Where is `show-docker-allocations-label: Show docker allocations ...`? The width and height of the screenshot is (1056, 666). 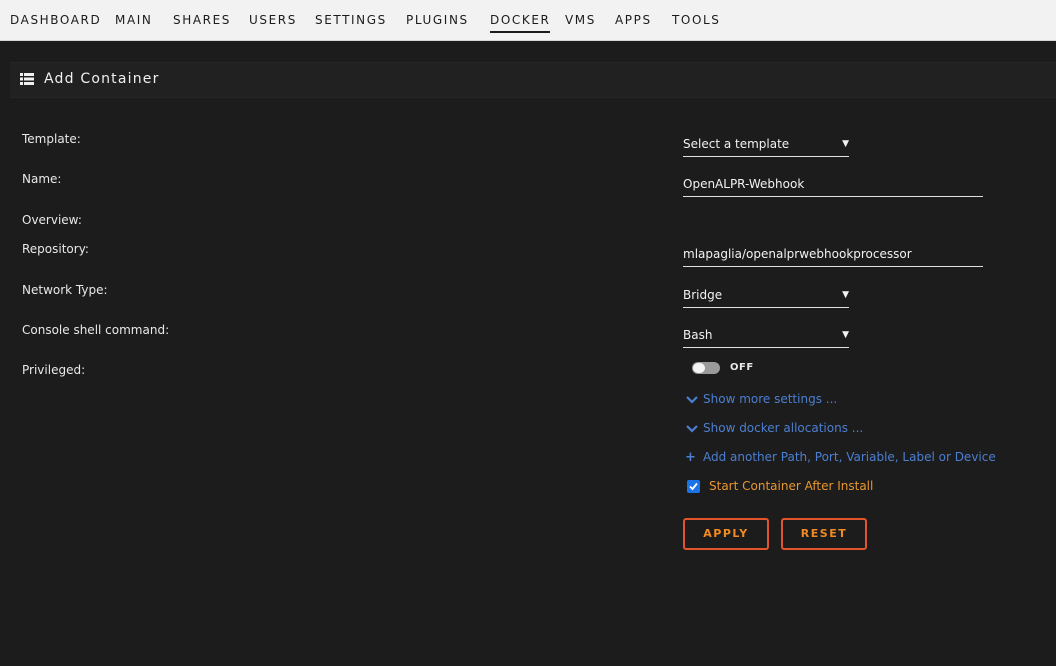
show-docker-allocations-label: Show docker allocations ... is located at coordinates (783, 428).